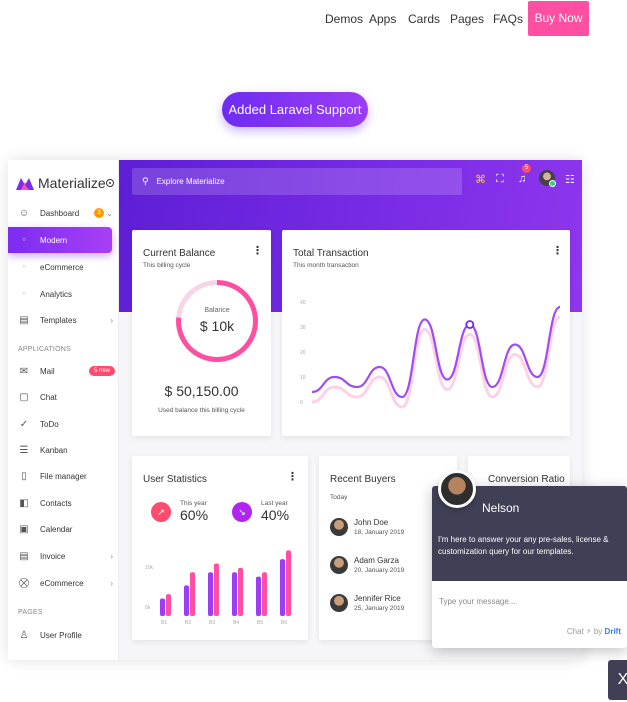 The height and width of the screenshot is (702, 627). I want to click on chevron-down-icon: ⌄, so click(109, 213).